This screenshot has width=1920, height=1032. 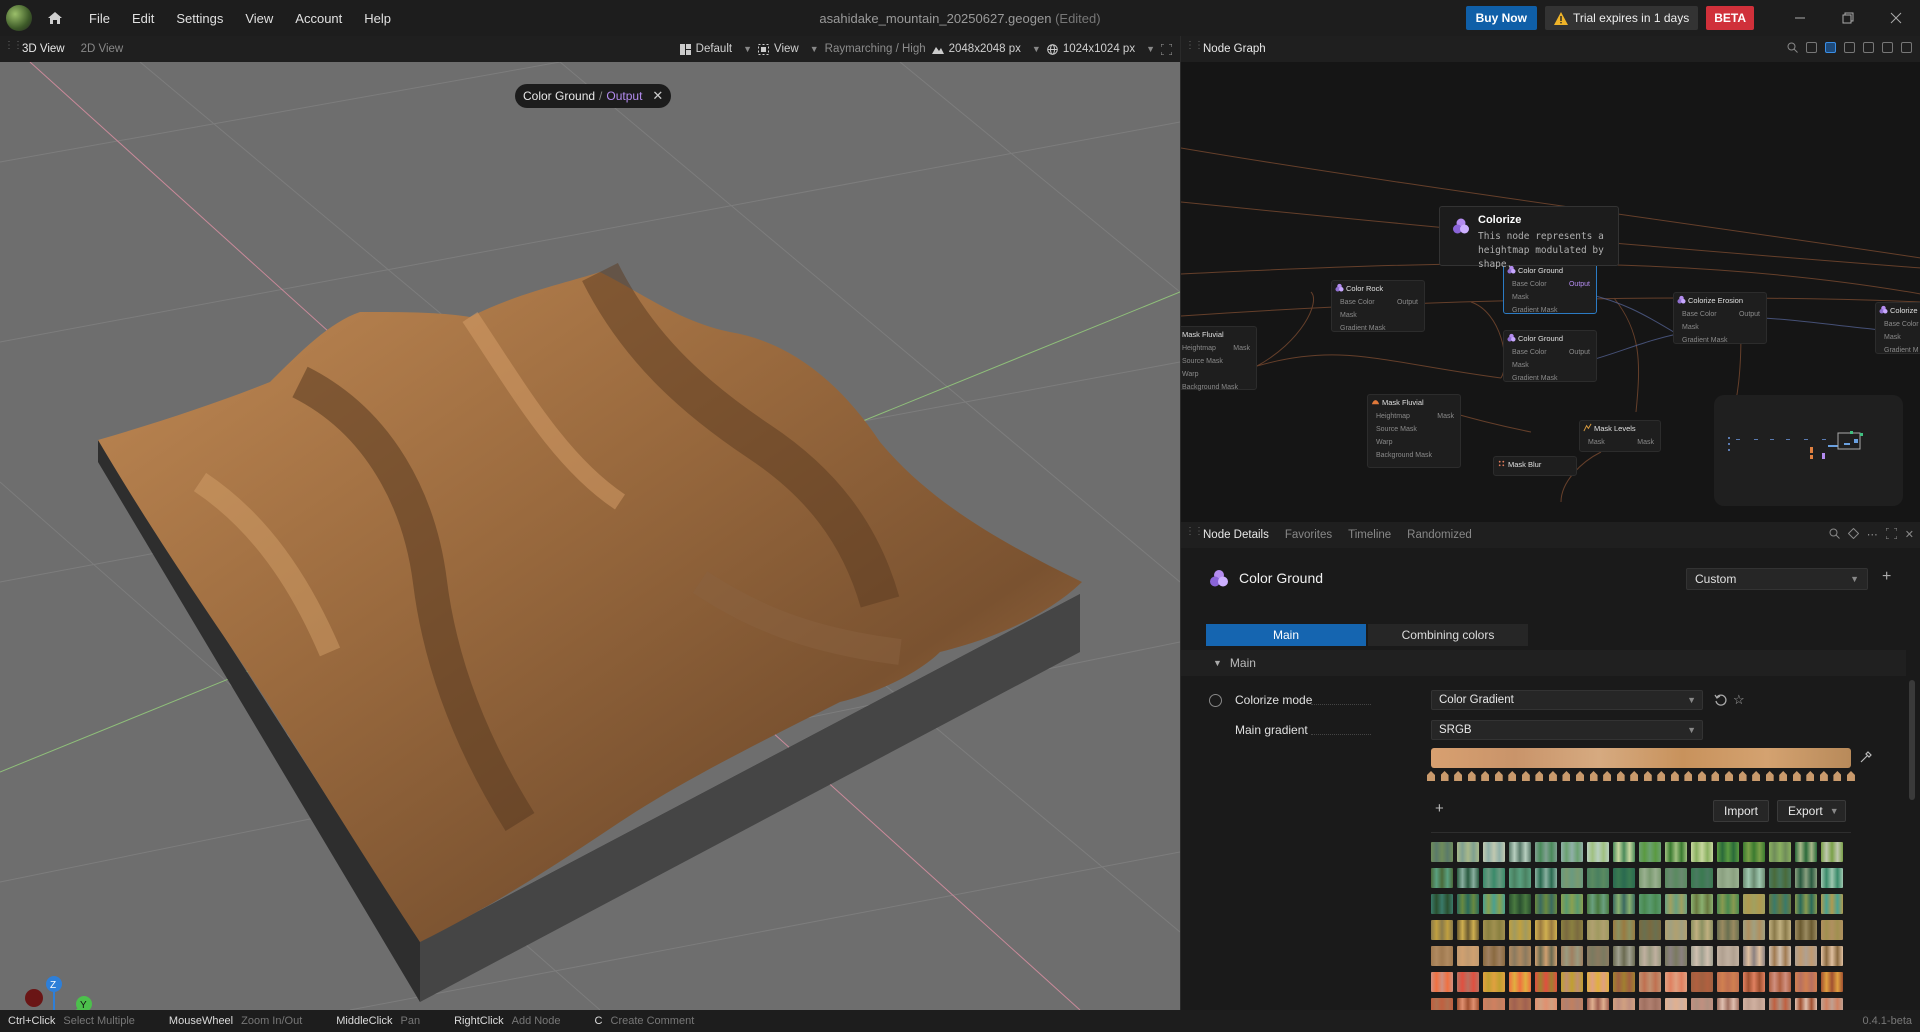 I want to click on node-port: Base Color Output, so click(x=1550, y=284).